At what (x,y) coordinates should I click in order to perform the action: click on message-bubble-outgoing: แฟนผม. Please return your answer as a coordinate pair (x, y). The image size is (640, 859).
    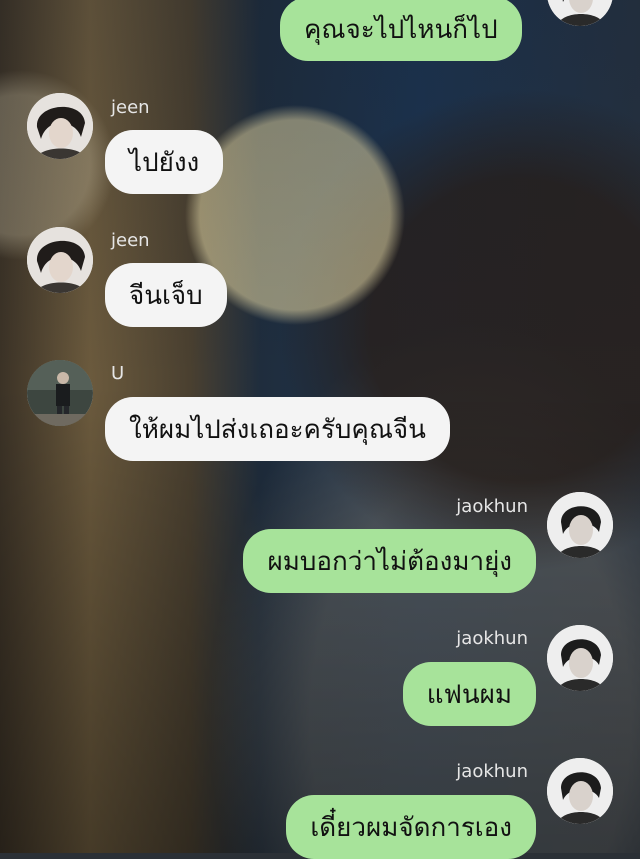
    Looking at the image, I should click on (469, 694).